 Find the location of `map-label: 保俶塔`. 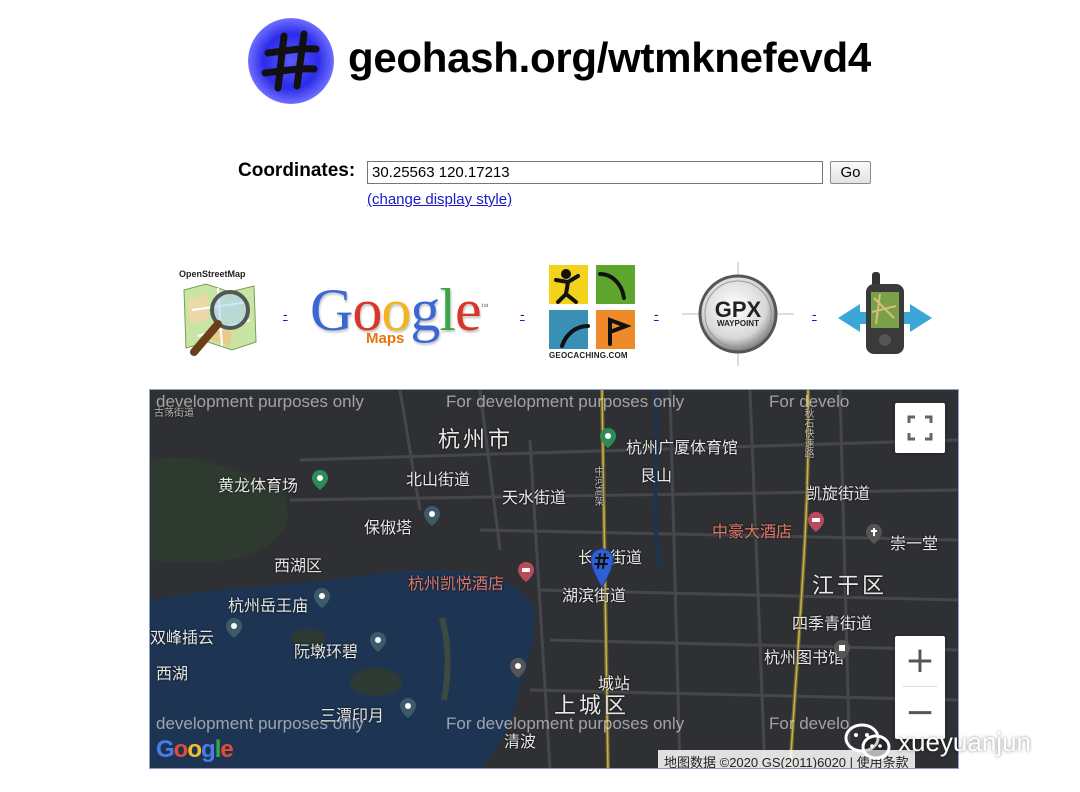

map-label: 保俶塔 is located at coordinates (388, 528).